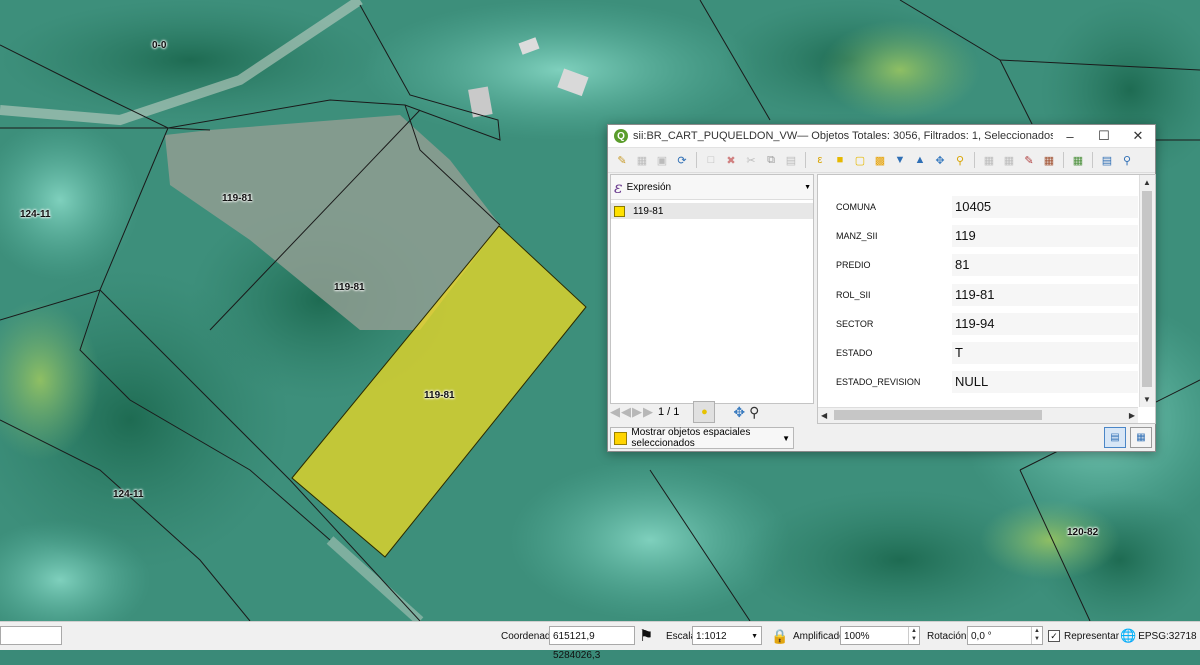 This screenshot has height=665, width=1200. Describe the element at coordinates (682, 160) in the screenshot. I see `reload-icon: ⟳` at that location.